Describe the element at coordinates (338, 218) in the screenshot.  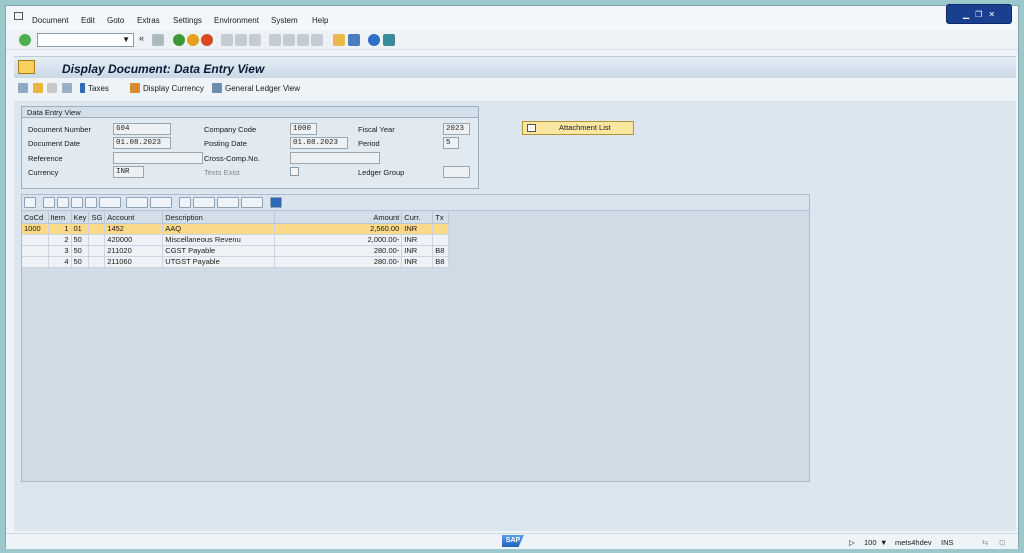
I see `col-amount: Amount` at that location.